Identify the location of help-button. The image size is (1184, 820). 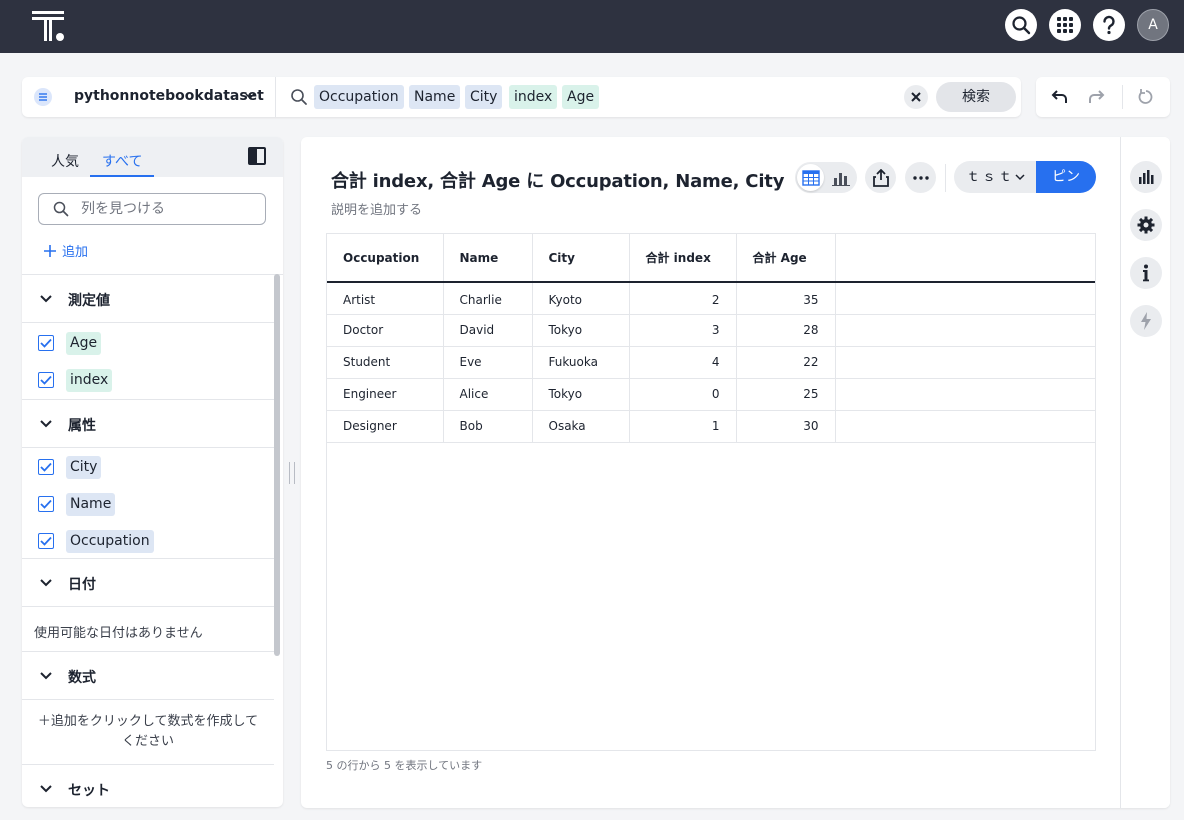
(1109, 25).